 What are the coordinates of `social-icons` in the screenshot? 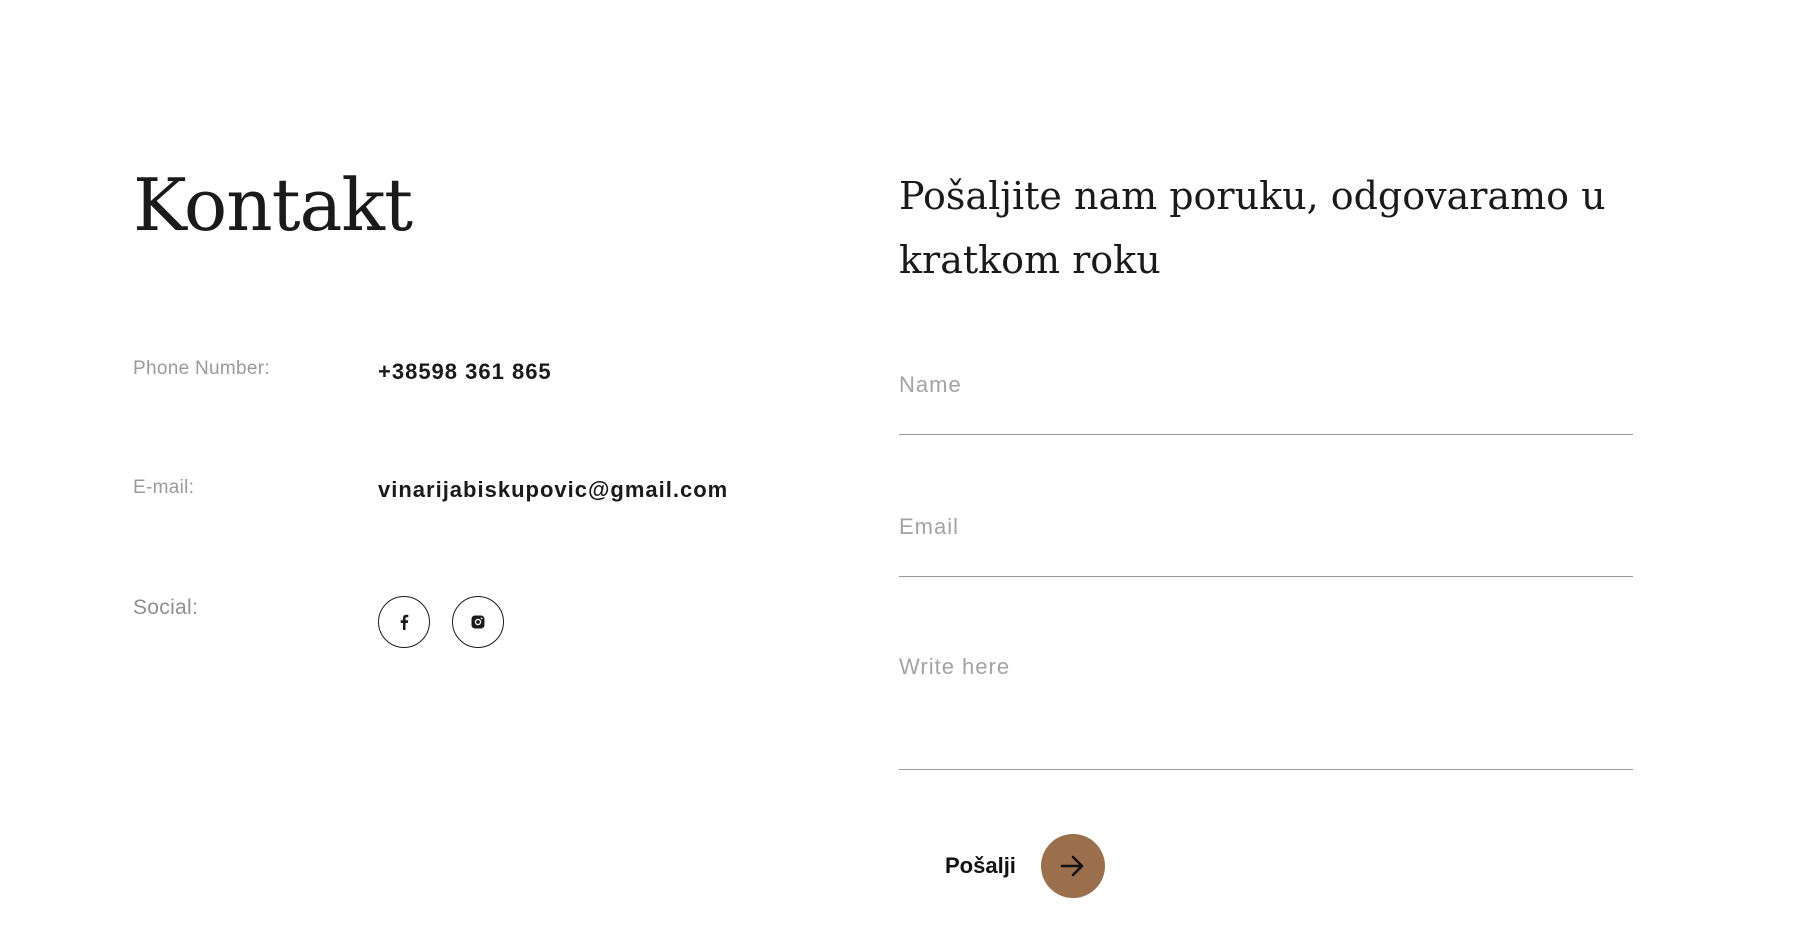 It's located at (441, 622).